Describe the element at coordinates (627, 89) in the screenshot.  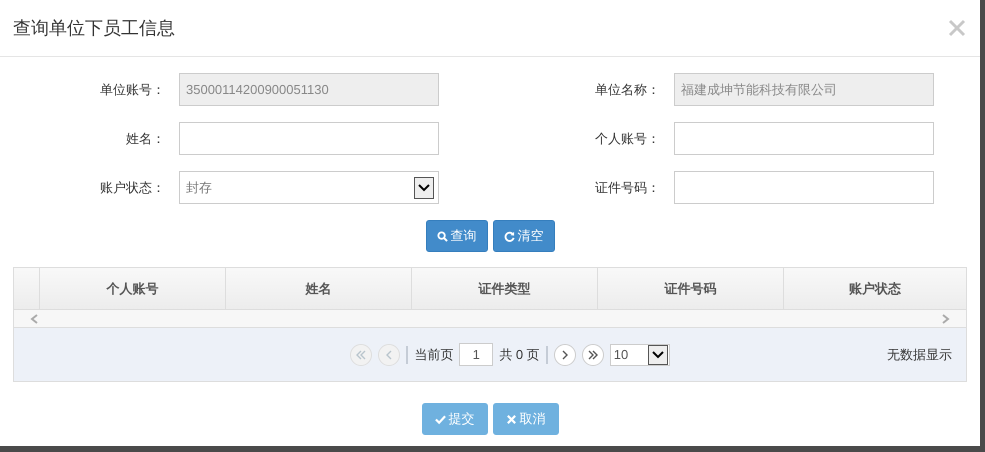
I see `field-label: 单位名称：` at that location.